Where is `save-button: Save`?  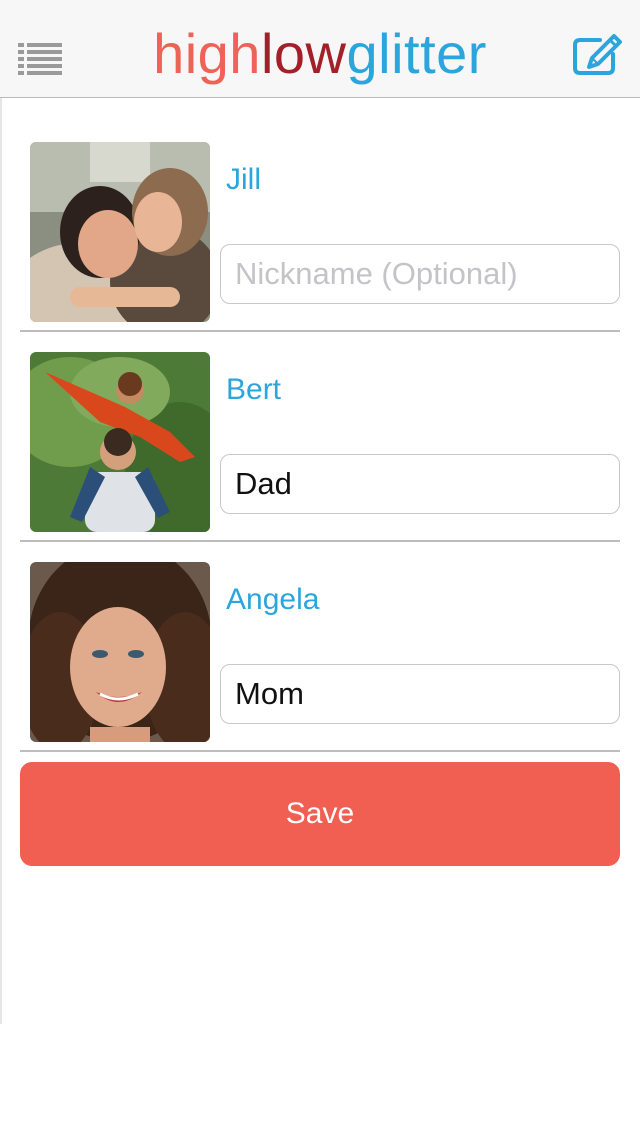 save-button: Save is located at coordinates (320, 814).